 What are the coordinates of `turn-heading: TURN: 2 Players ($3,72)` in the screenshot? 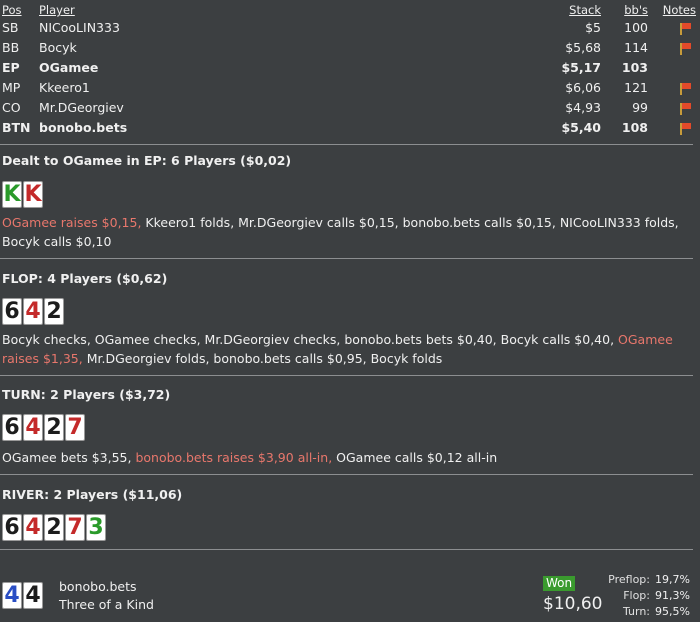 It's located at (86, 394).